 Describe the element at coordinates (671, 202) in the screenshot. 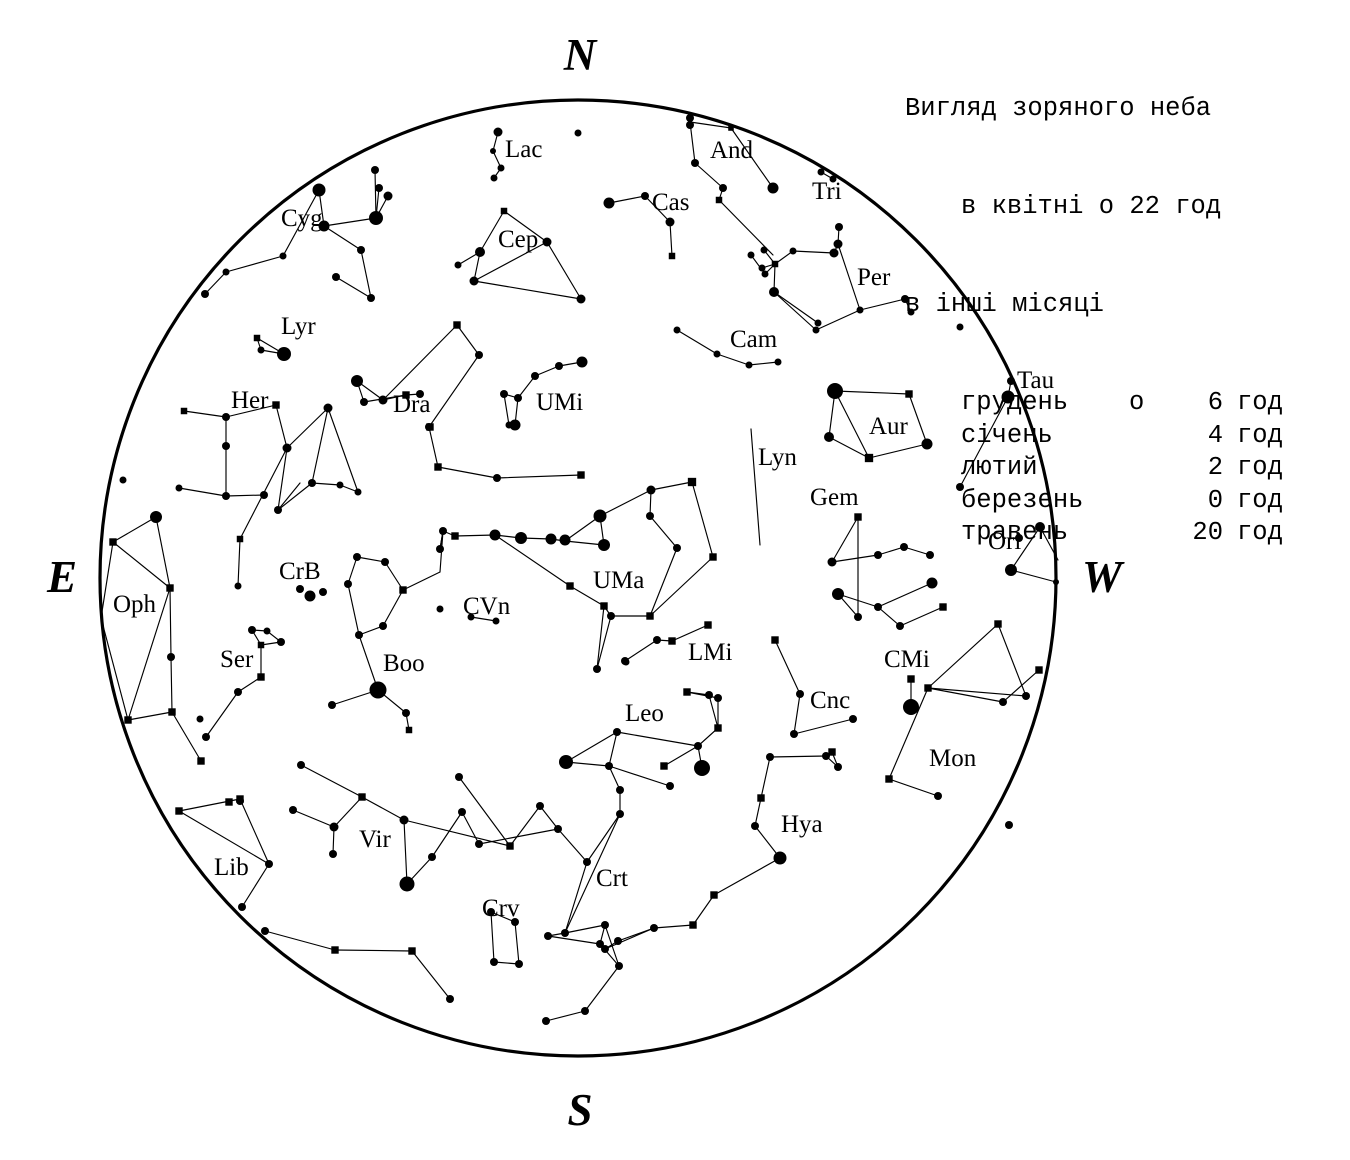

I see `constellation-label-cas: Cas` at that location.